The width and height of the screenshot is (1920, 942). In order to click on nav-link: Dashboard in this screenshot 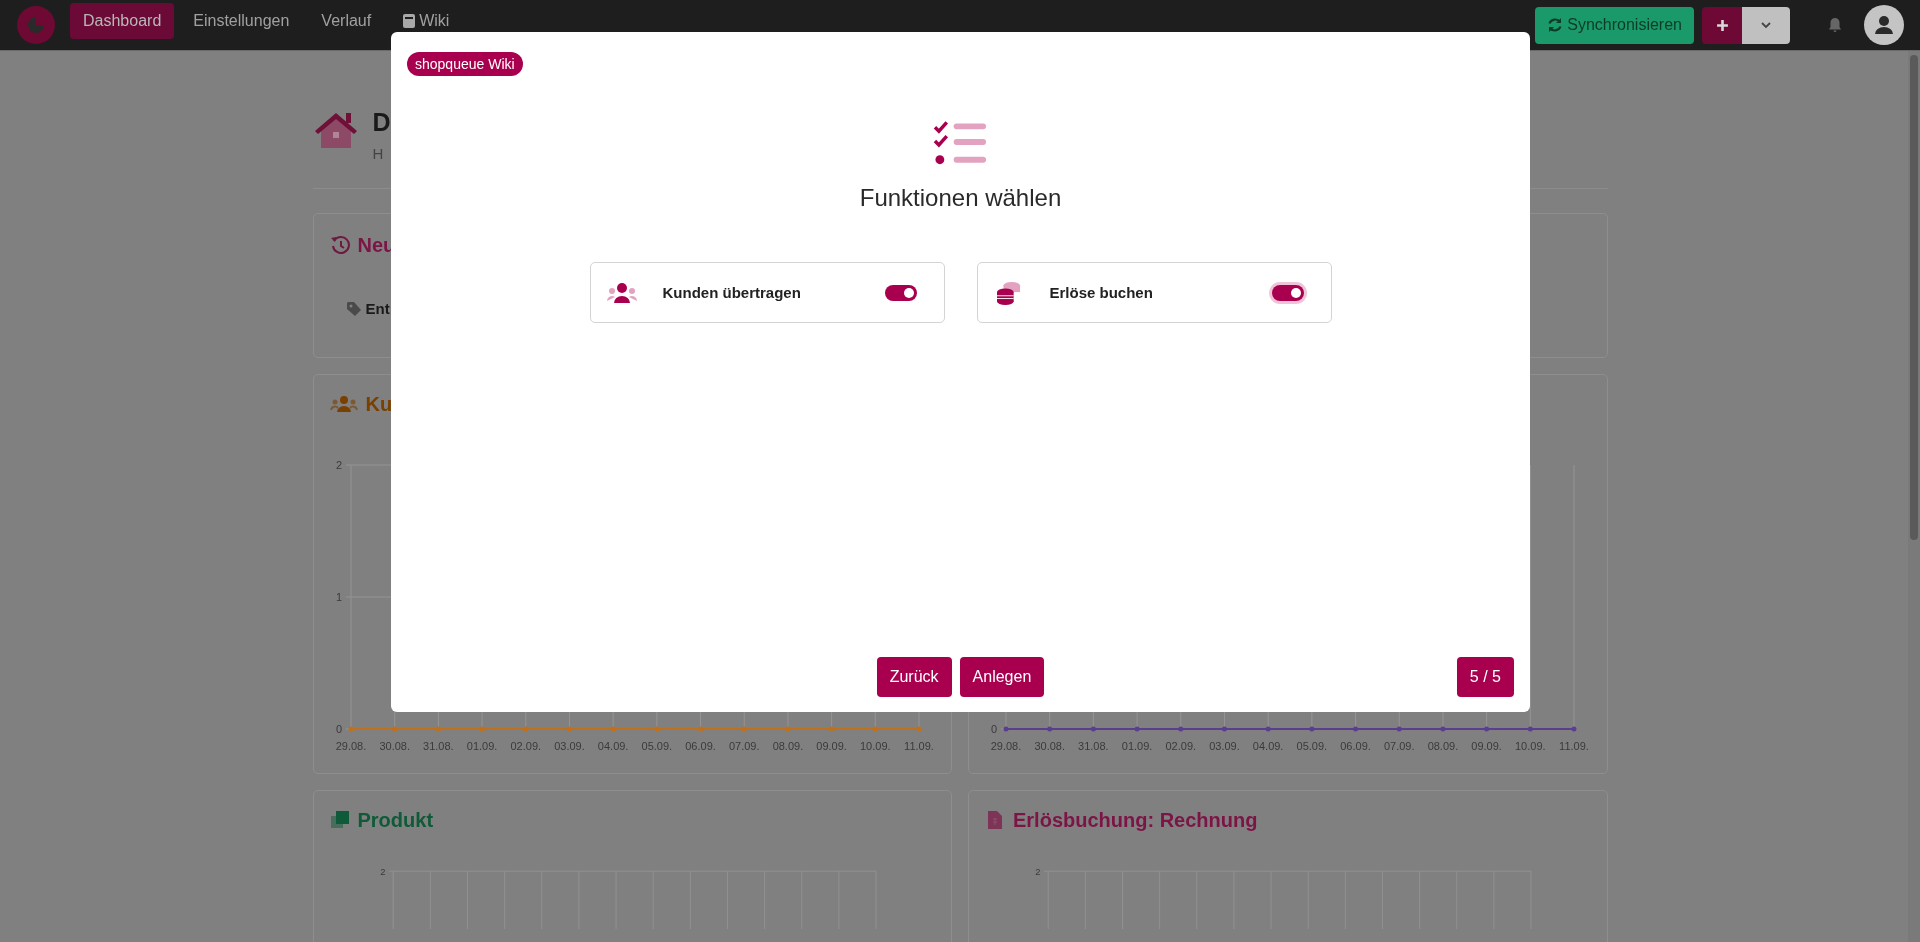, I will do `click(122, 21)`.